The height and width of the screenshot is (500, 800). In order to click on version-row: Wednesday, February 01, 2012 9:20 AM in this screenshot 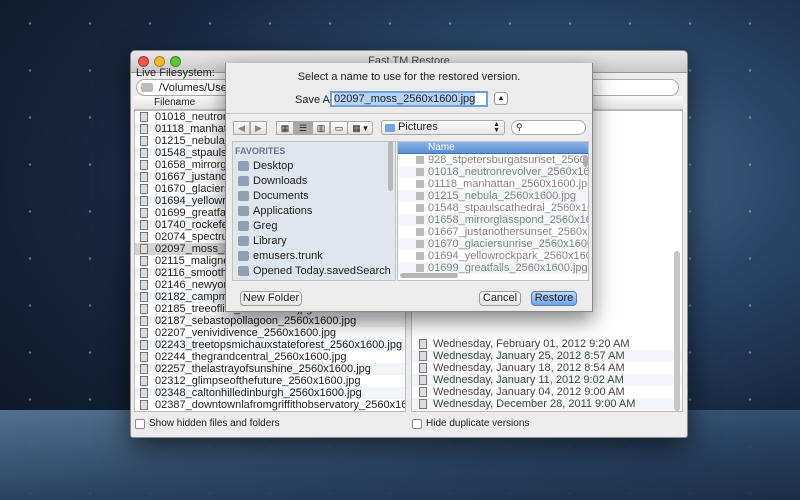, I will do `click(547, 344)`.